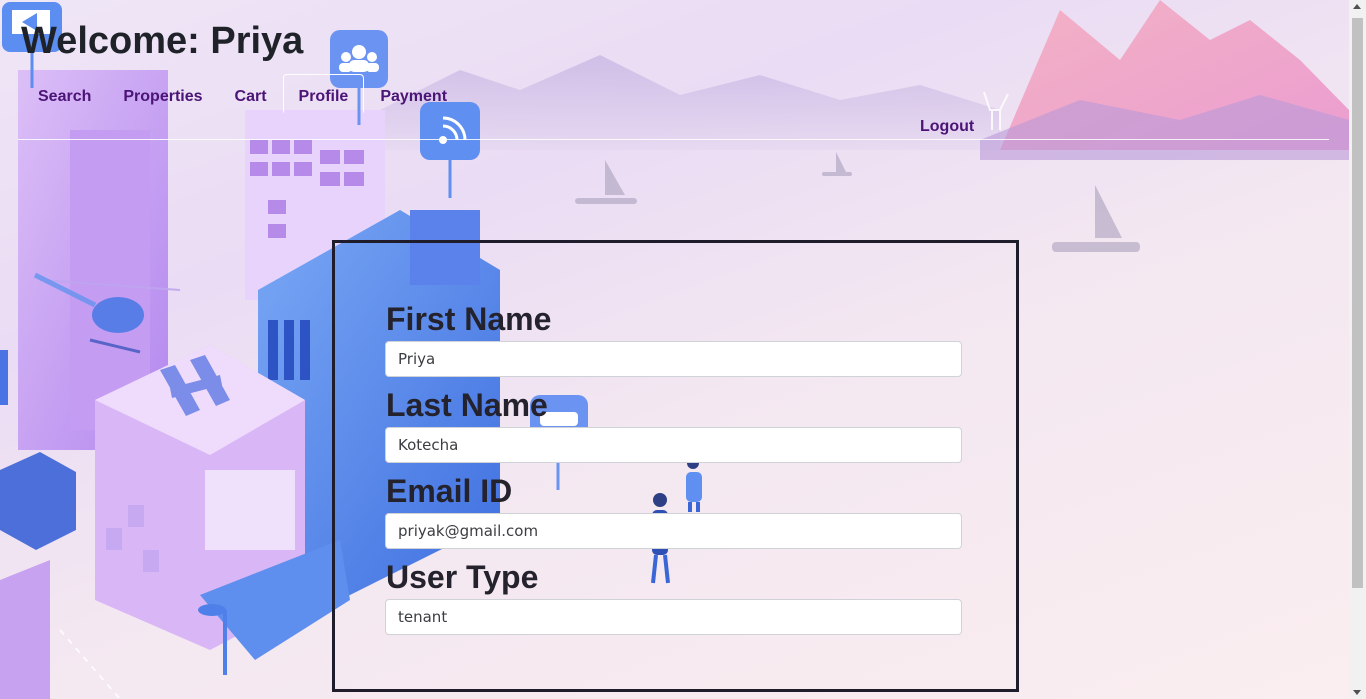 The image size is (1366, 699). I want to click on scroll-down-icon, so click(1357, 692).